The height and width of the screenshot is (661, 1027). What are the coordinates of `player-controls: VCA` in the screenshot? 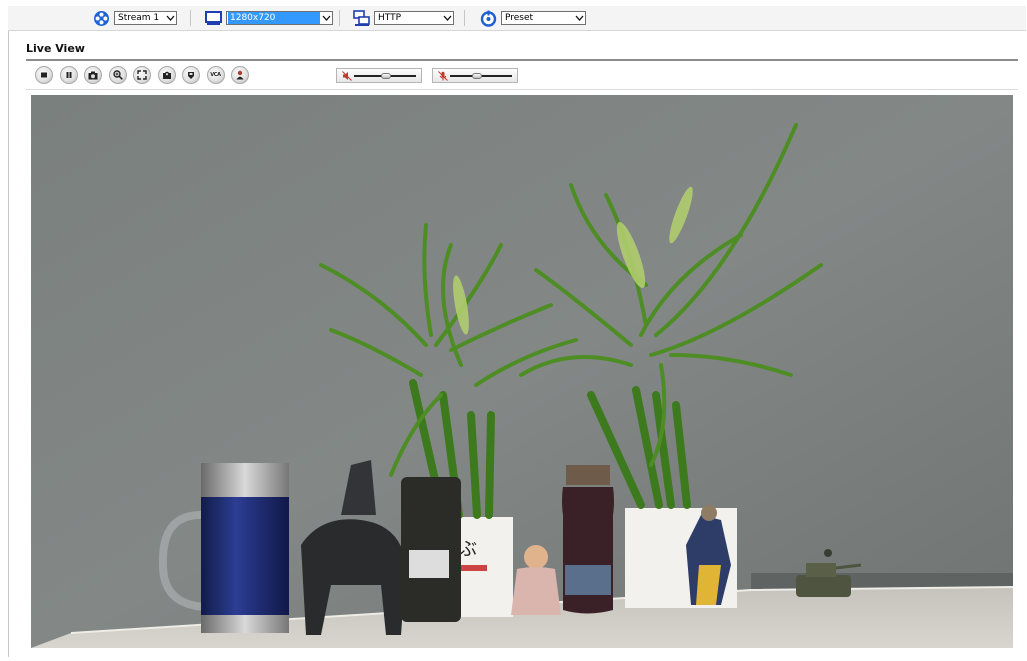 It's located at (145, 76).